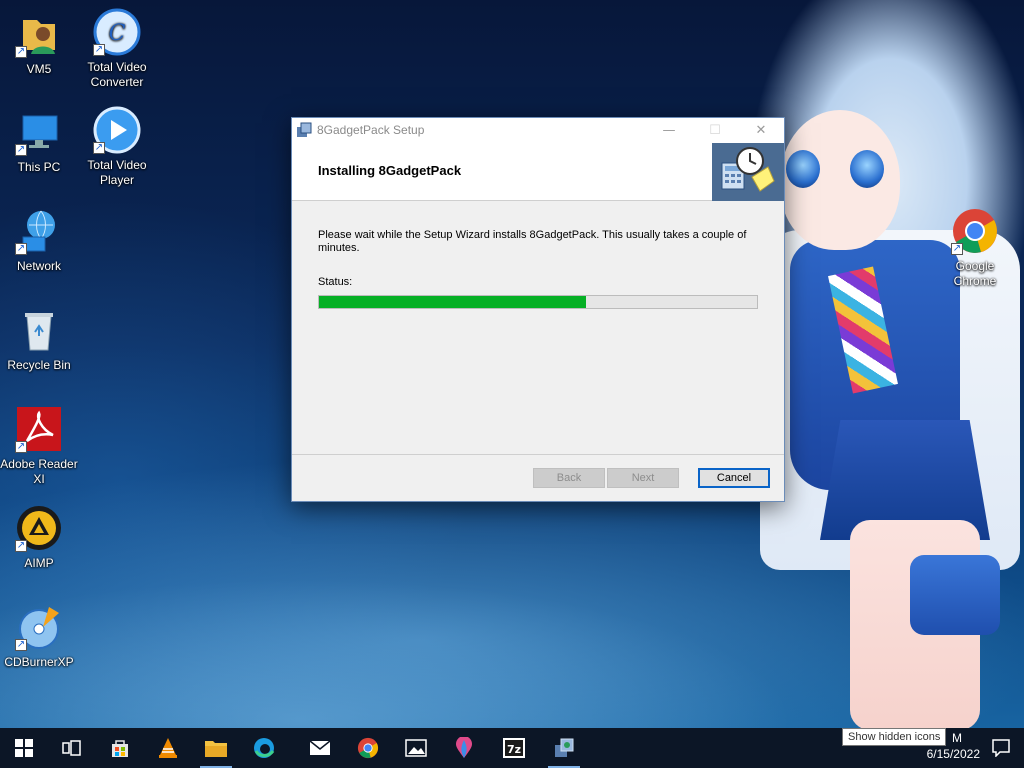 This screenshot has width=1024, height=768. I want to click on desktop-icon-label: Google Chrome, so click(975, 273).